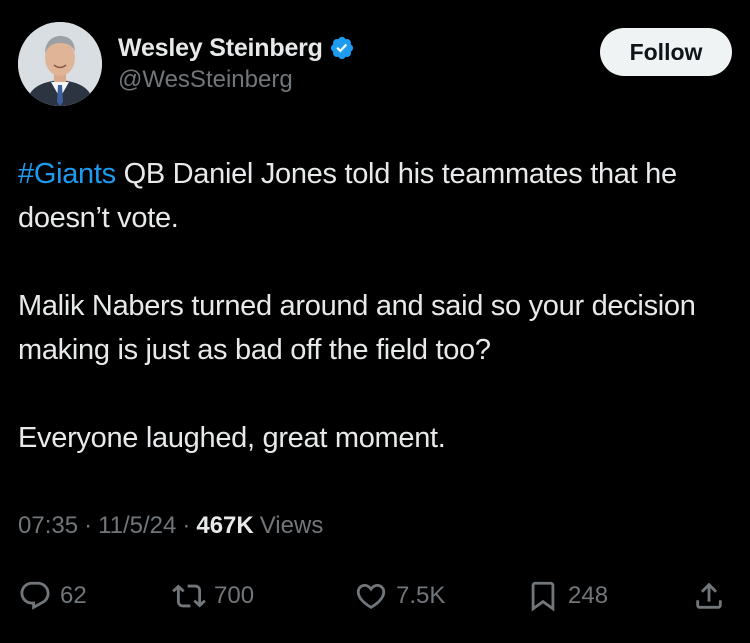 This screenshot has height=643, width=750. I want to click on verified-badge-icon, so click(342, 48).